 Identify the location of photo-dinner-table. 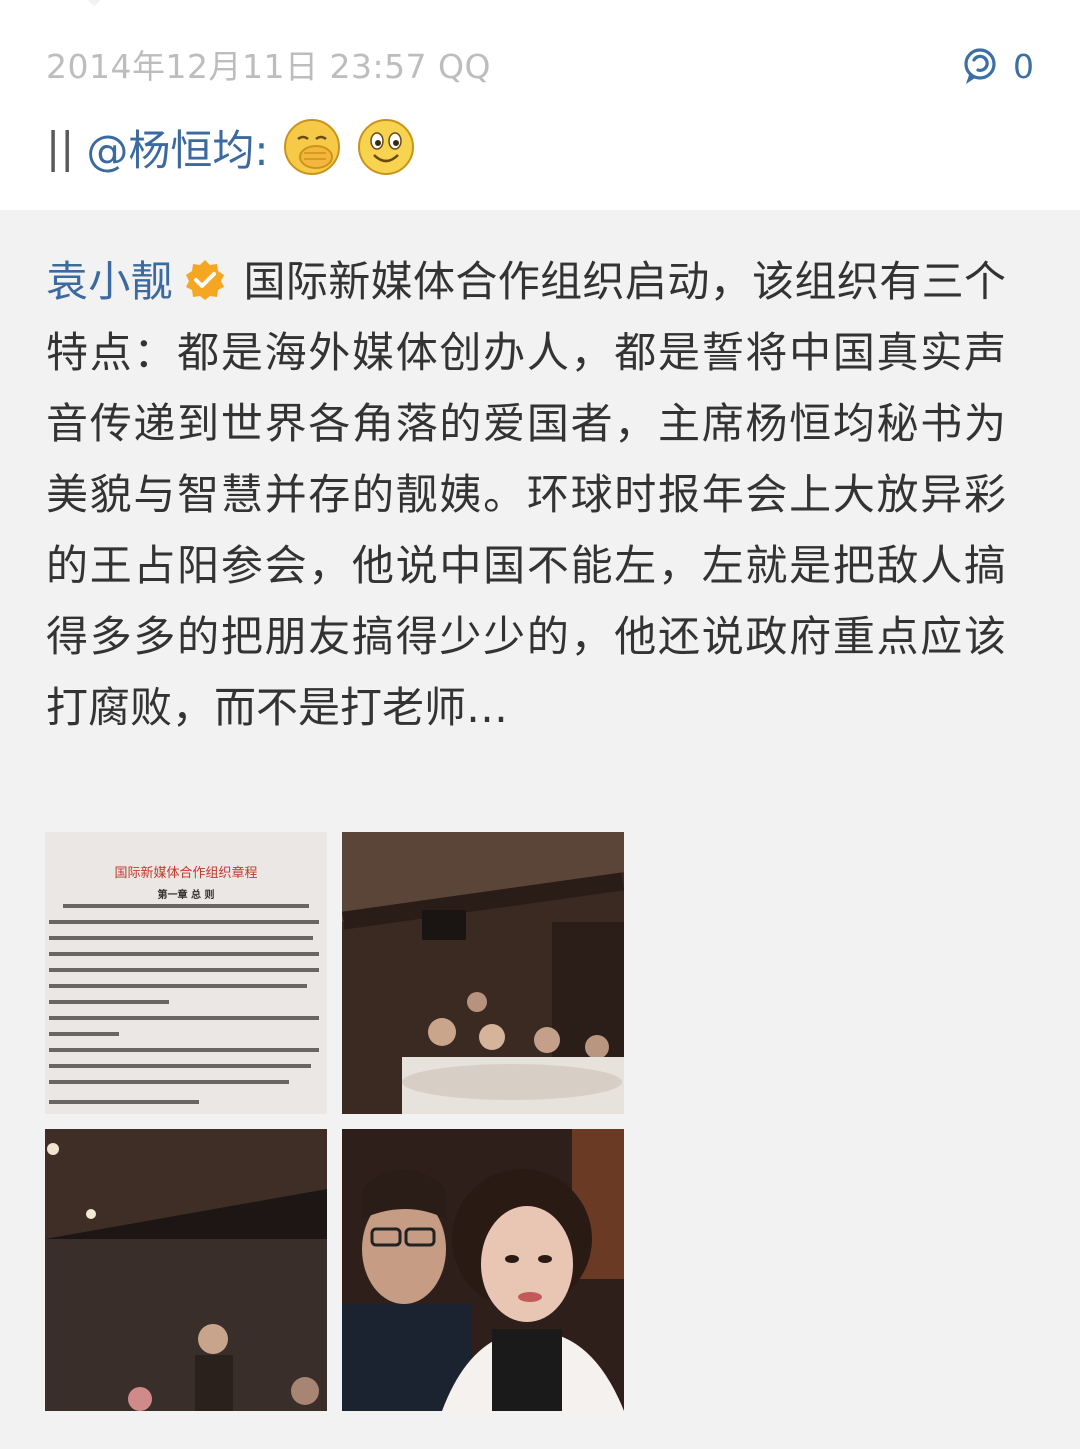
(483, 973).